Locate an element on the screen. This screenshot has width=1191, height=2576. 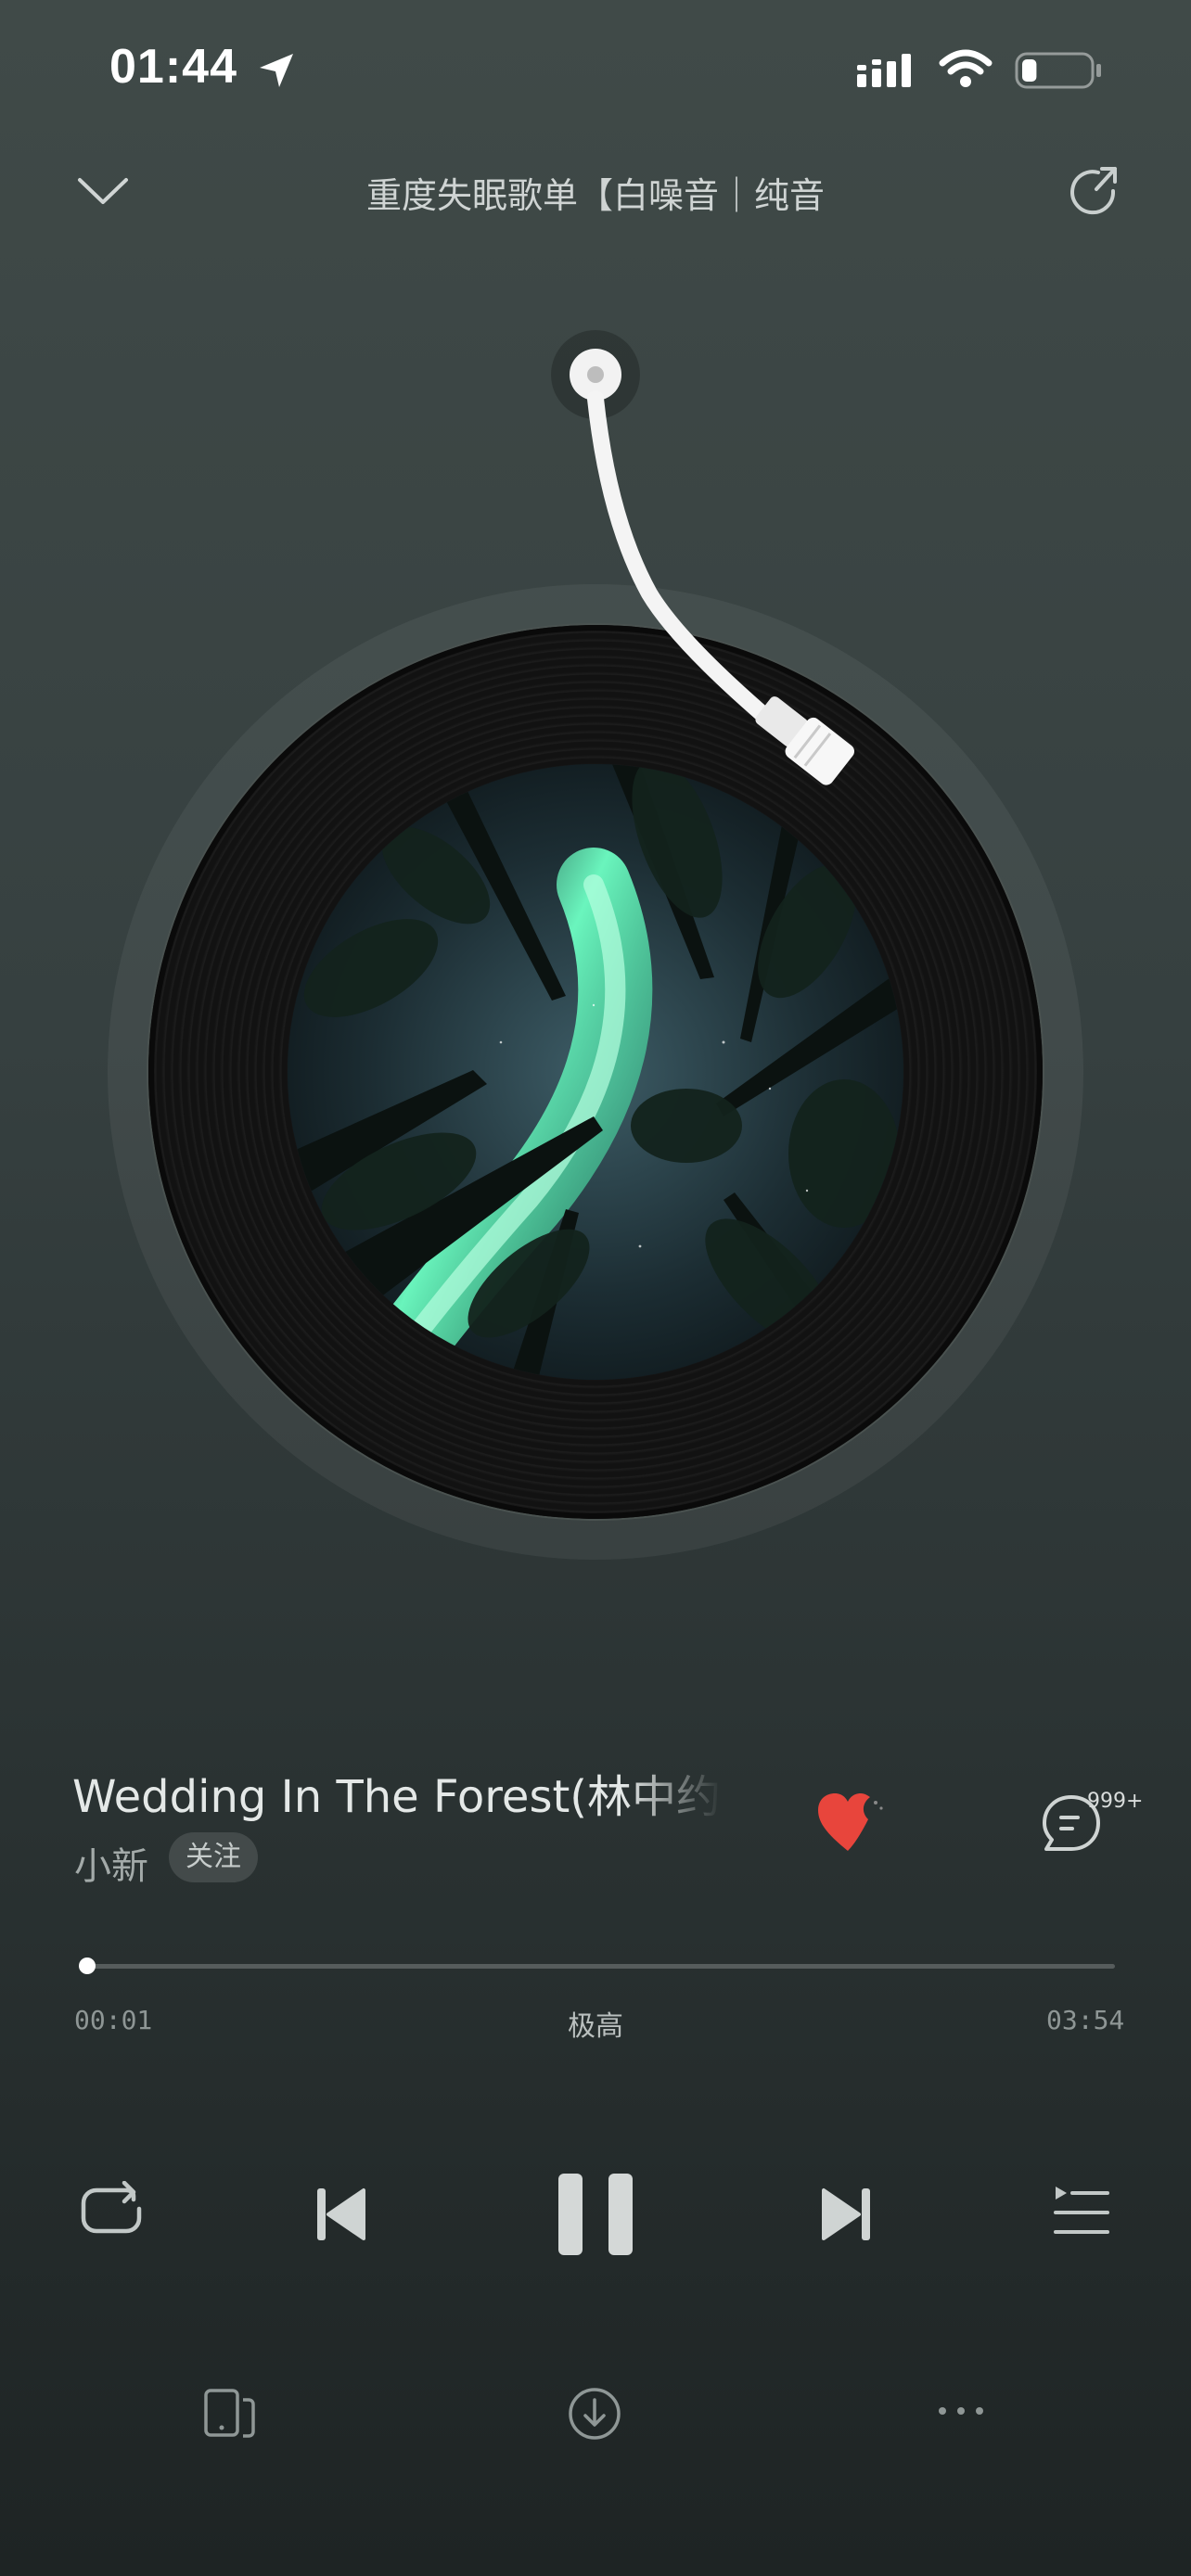
battery-icon is located at coordinates (1059, 71).